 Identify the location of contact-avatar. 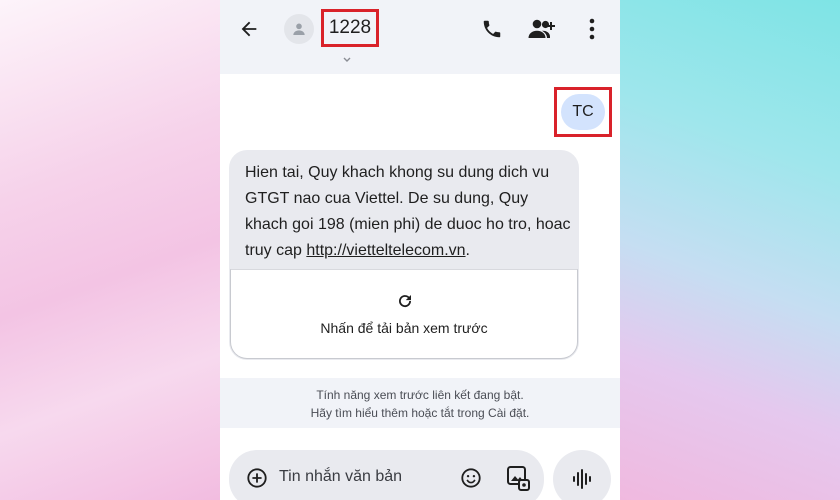
(299, 29).